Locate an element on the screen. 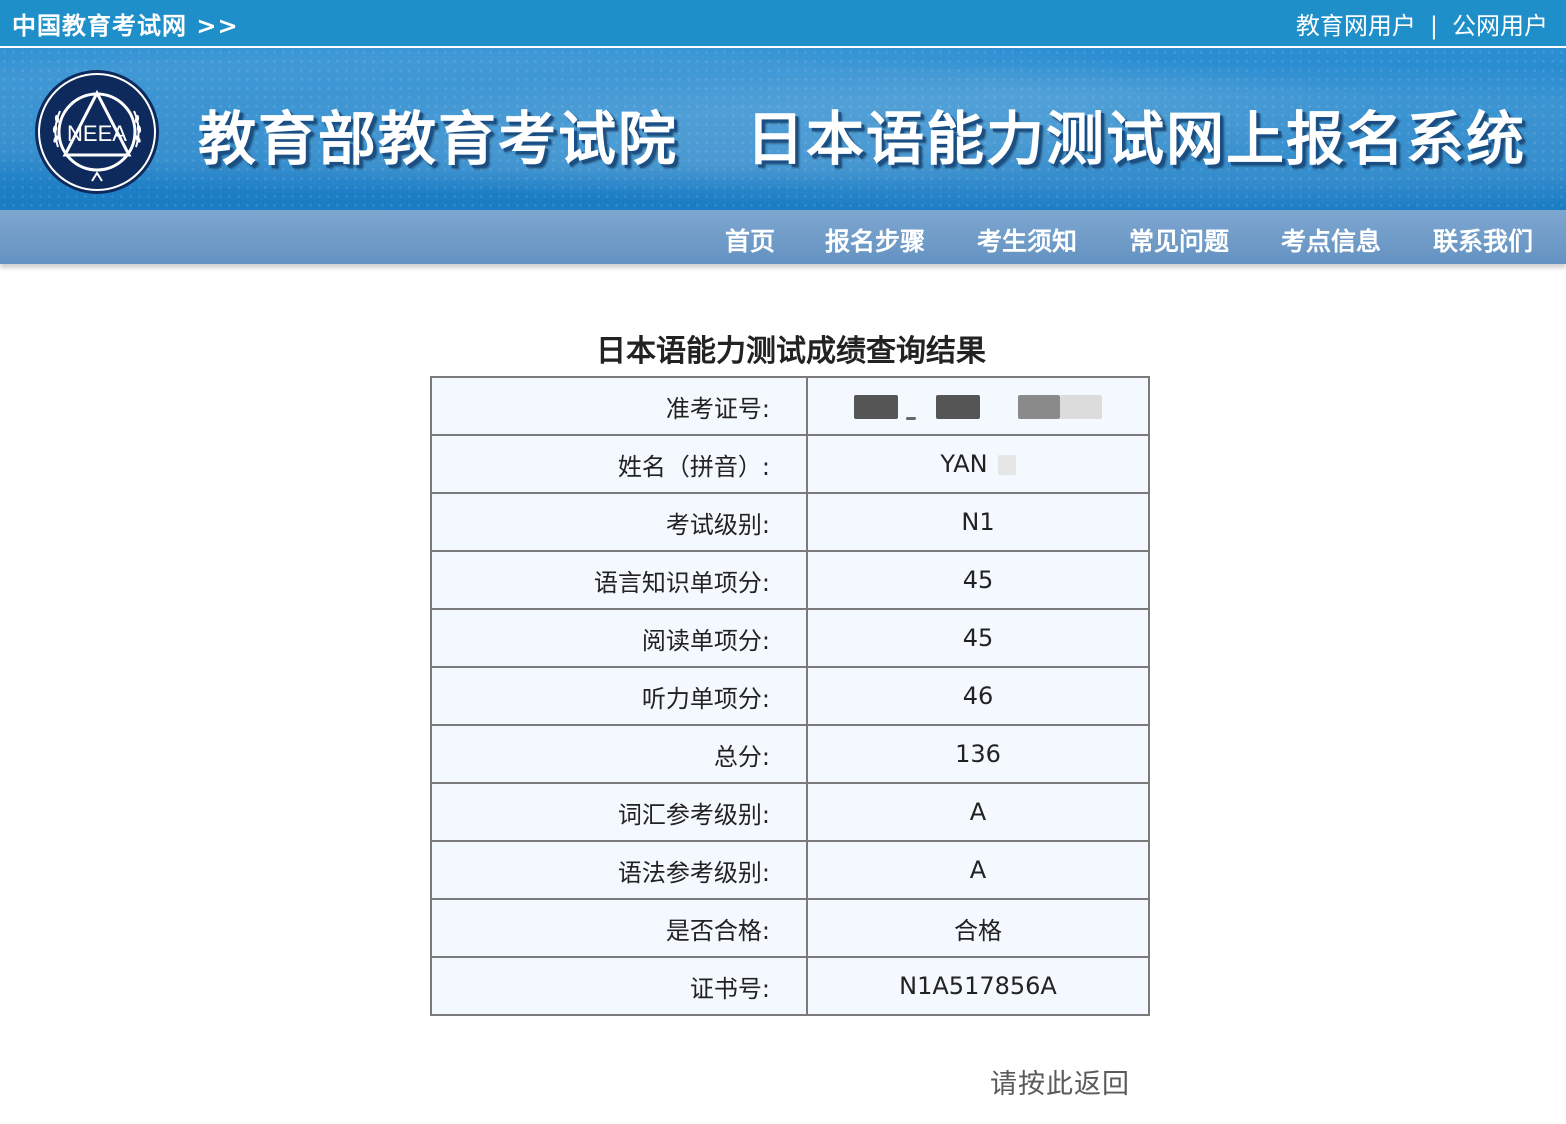 This screenshot has height=1124, width=1566. table-row: 考试级别: N1 is located at coordinates (790, 522).